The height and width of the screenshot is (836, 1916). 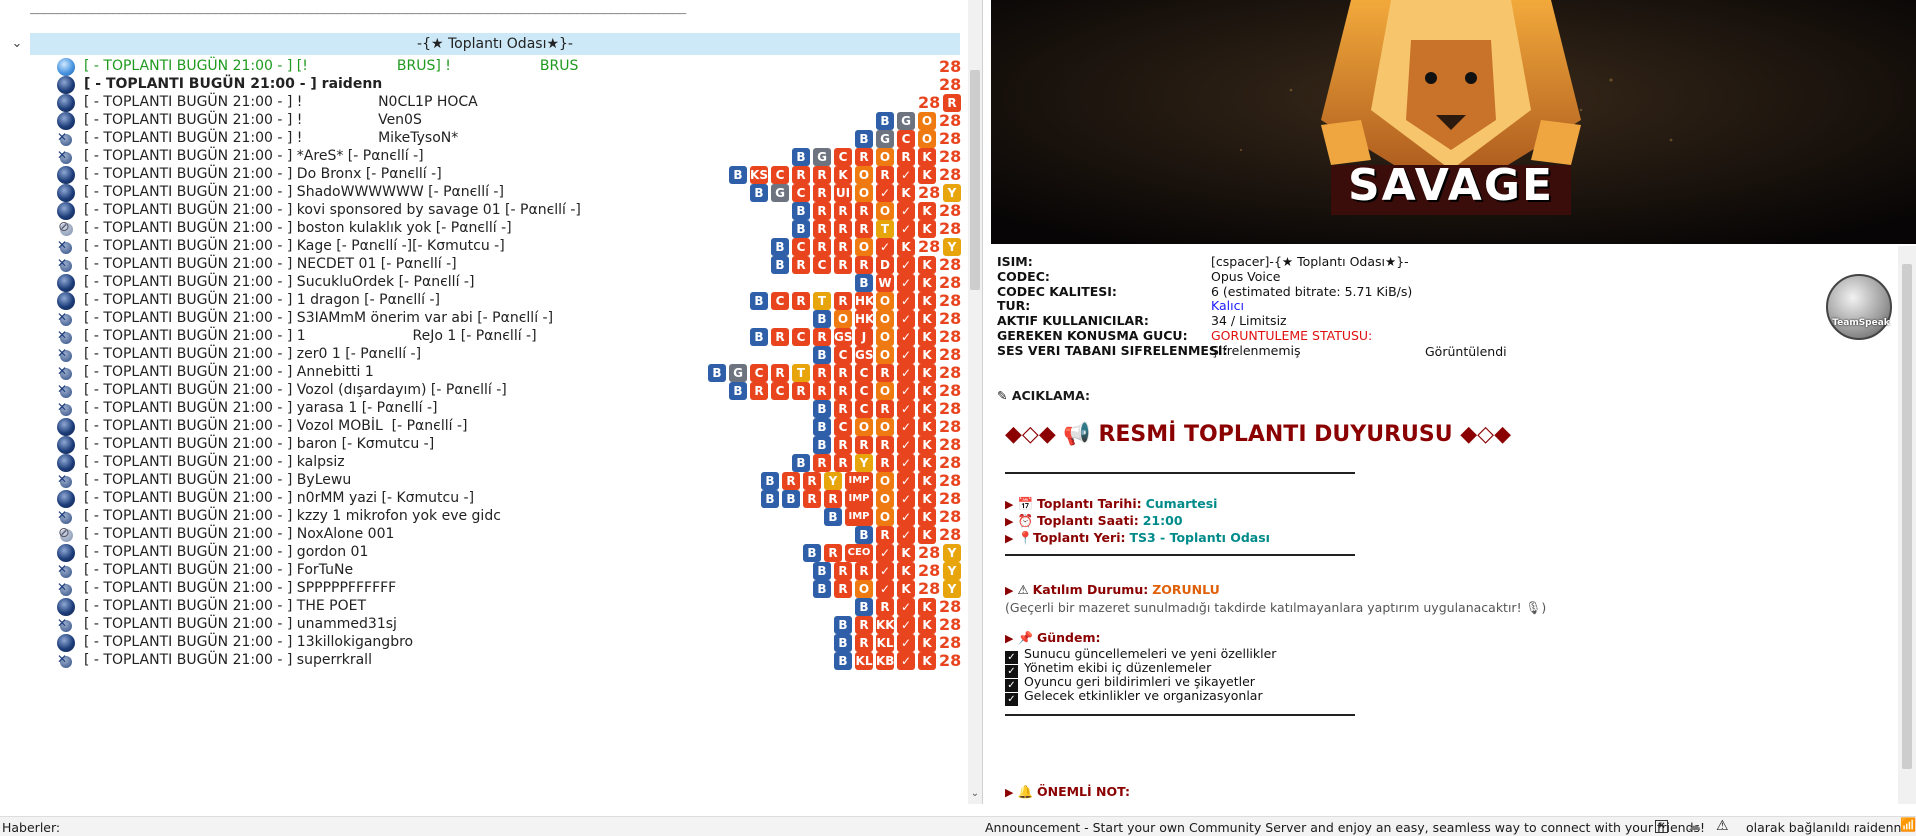 I want to click on warning-icon: ⚠, so click(x=1722, y=826).